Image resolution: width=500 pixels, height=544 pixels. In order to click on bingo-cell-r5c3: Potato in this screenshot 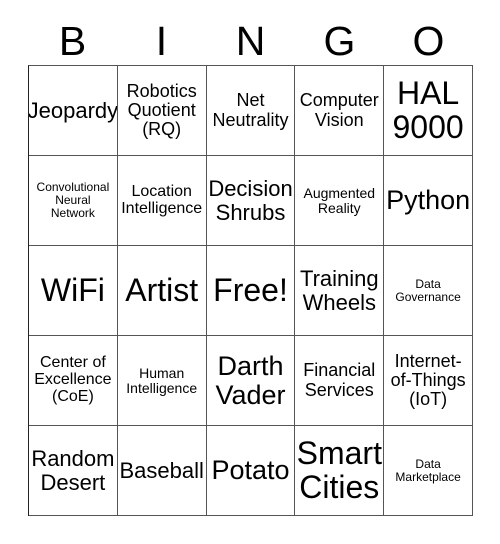, I will do `click(251, 471)`.